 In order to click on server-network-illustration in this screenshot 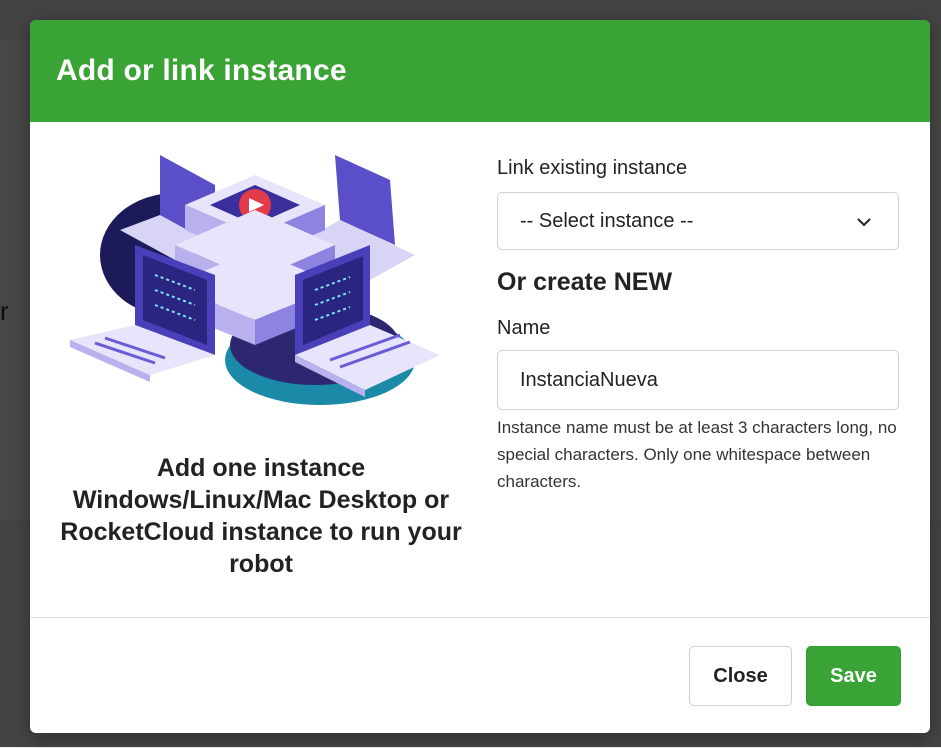, I will do `click(255, 280)`.